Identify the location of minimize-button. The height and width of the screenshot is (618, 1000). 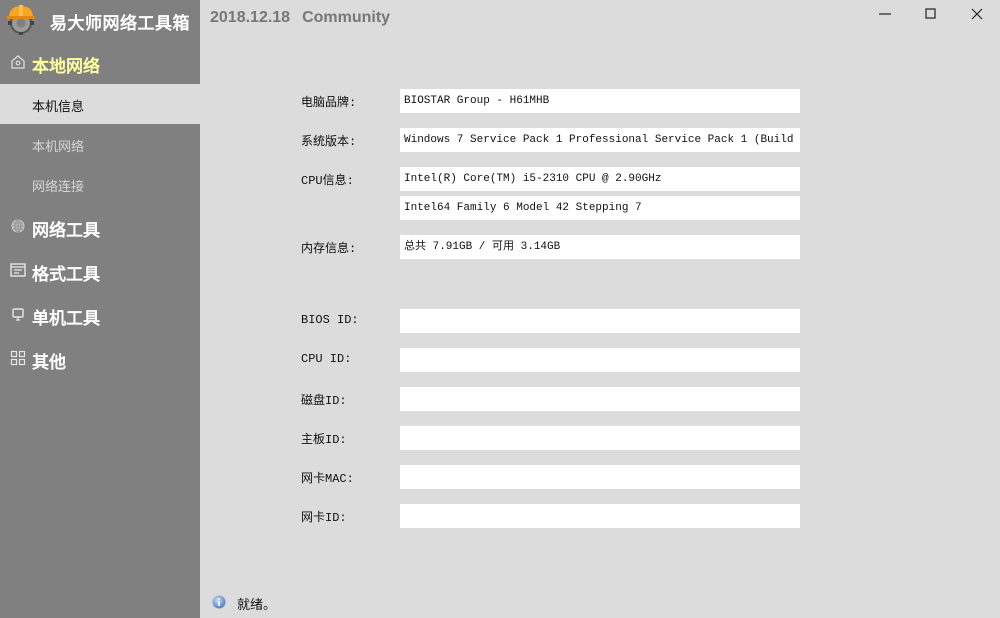
(885, 15).